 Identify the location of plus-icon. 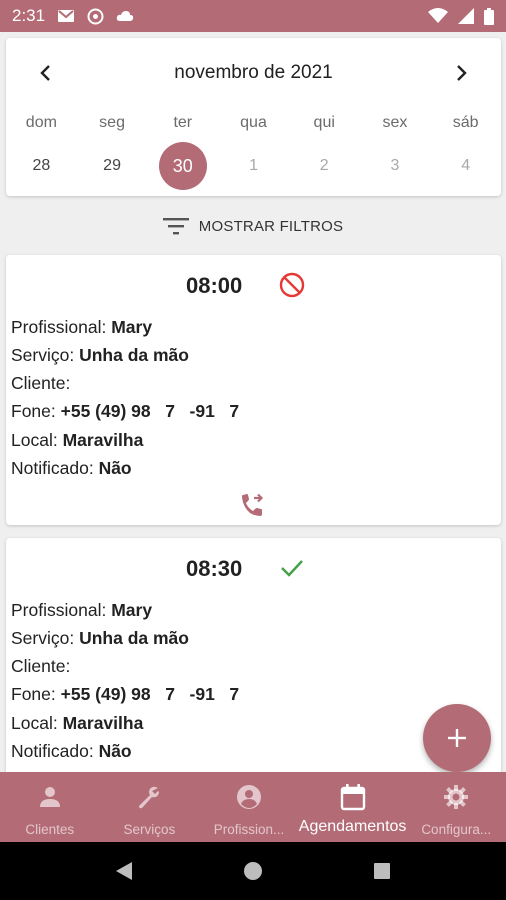
(457, 738).